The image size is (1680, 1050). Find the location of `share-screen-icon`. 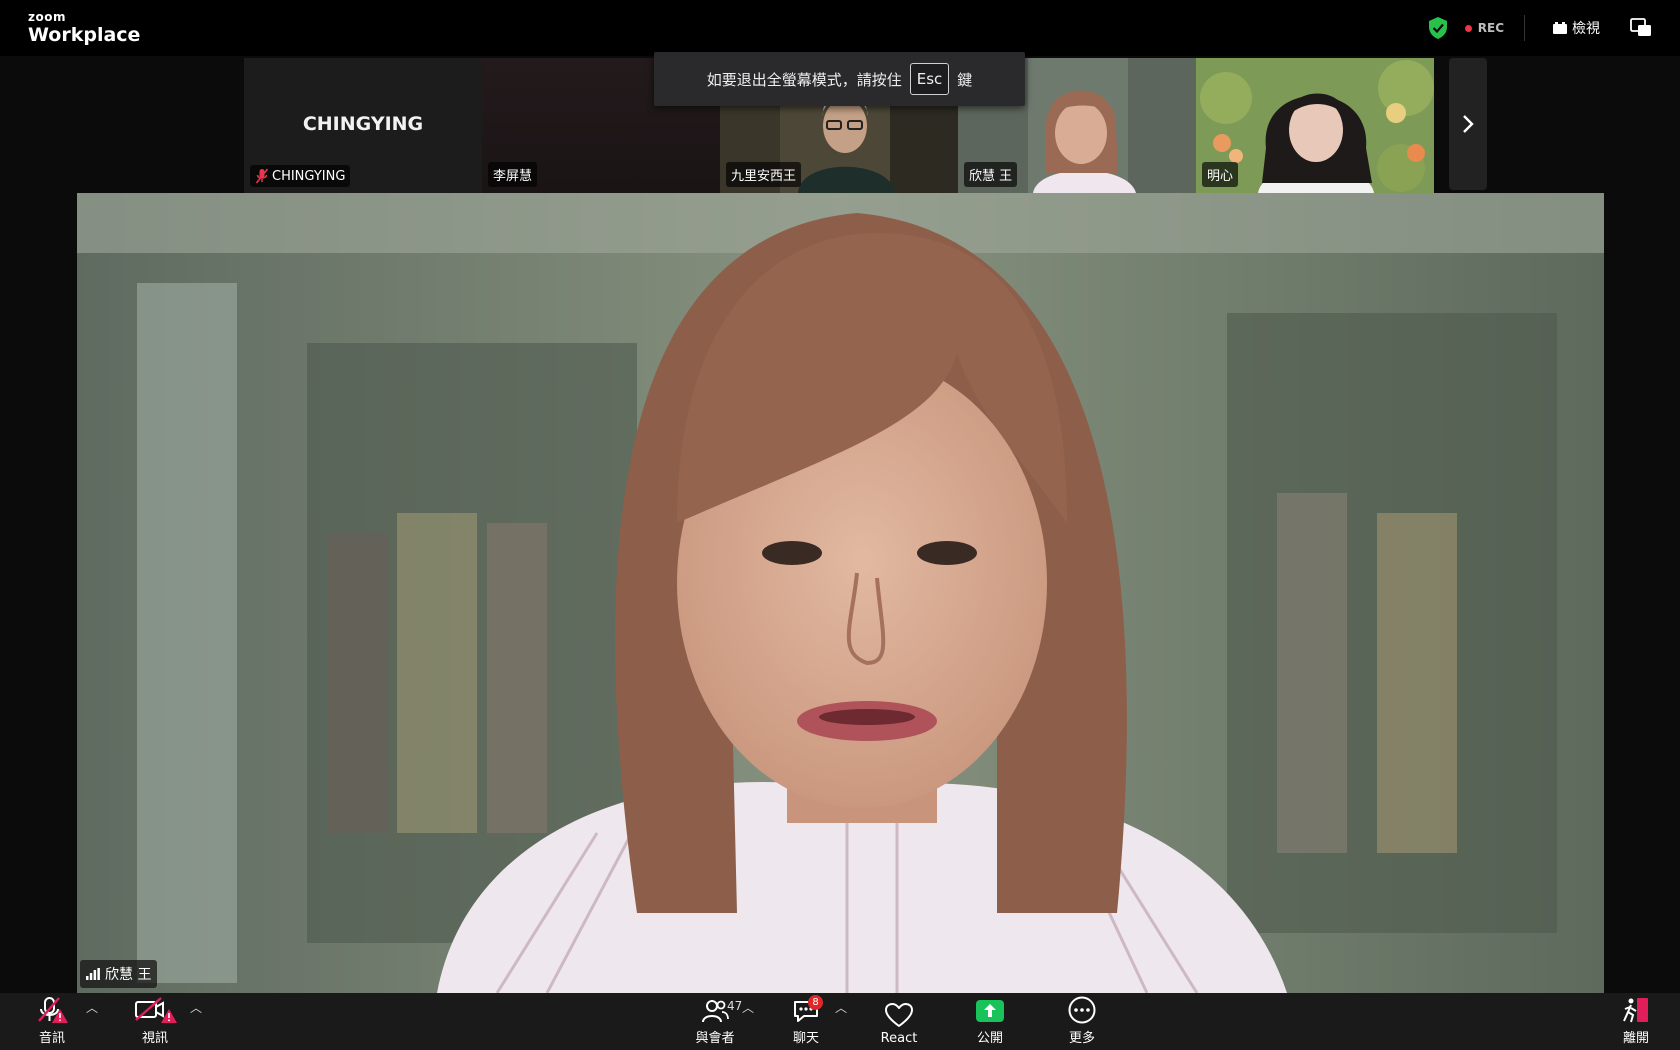

share-screen-icon is located at coordinates (990, 1011).